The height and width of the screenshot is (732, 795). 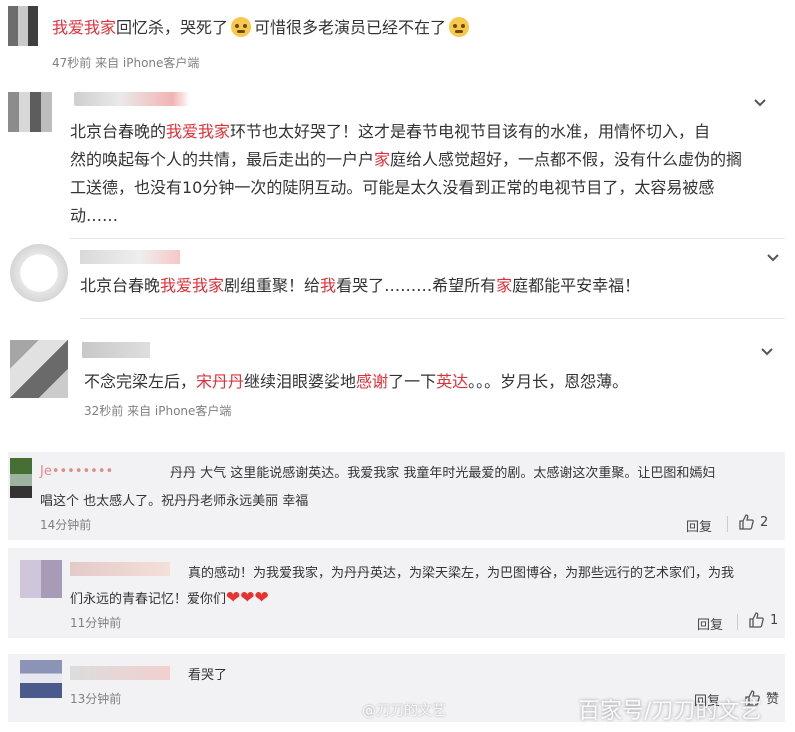 I want to click on highlight-text: 英达, so click(x=452, y=381).